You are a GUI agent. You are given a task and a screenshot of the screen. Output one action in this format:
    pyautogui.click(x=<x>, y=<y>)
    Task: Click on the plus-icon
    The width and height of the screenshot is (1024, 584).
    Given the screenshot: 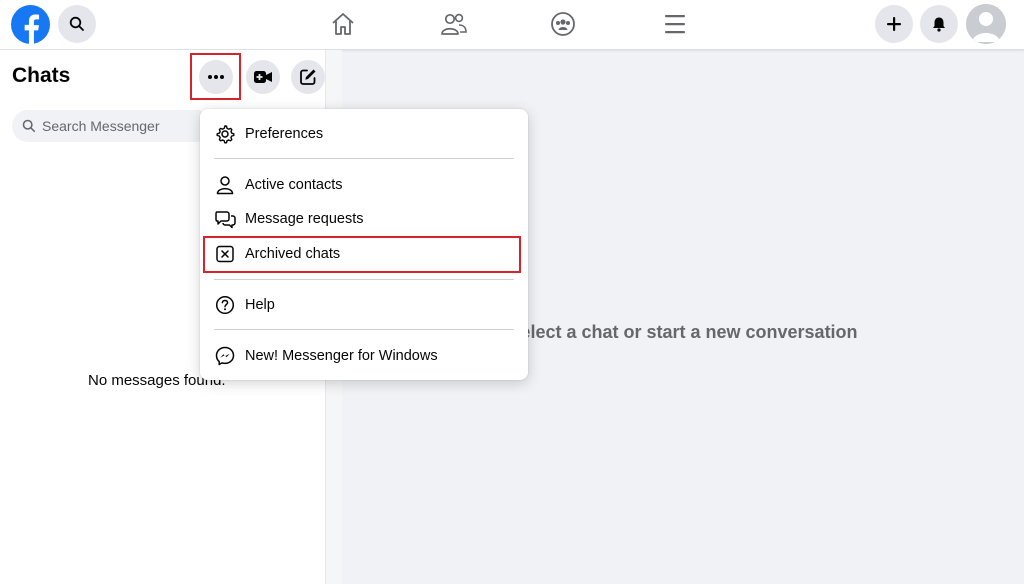 What is the action you would take?
    pyautogui.click(x=894, y=24)
    